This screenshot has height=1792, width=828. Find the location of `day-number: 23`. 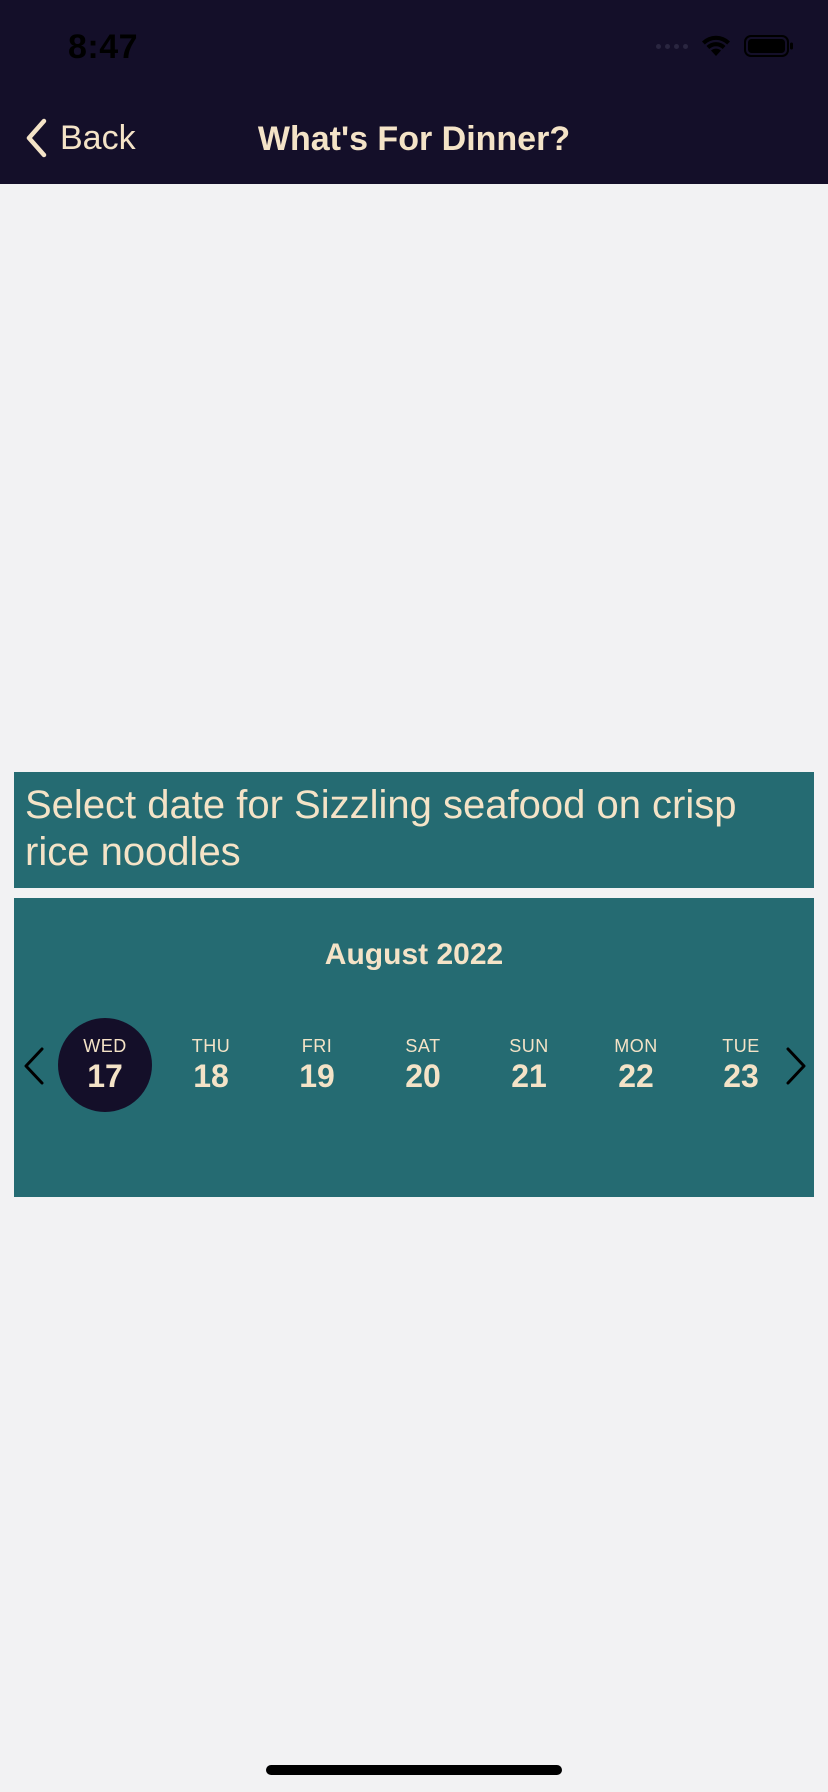

day-number: 23 is located at coordinates (741, 1076).